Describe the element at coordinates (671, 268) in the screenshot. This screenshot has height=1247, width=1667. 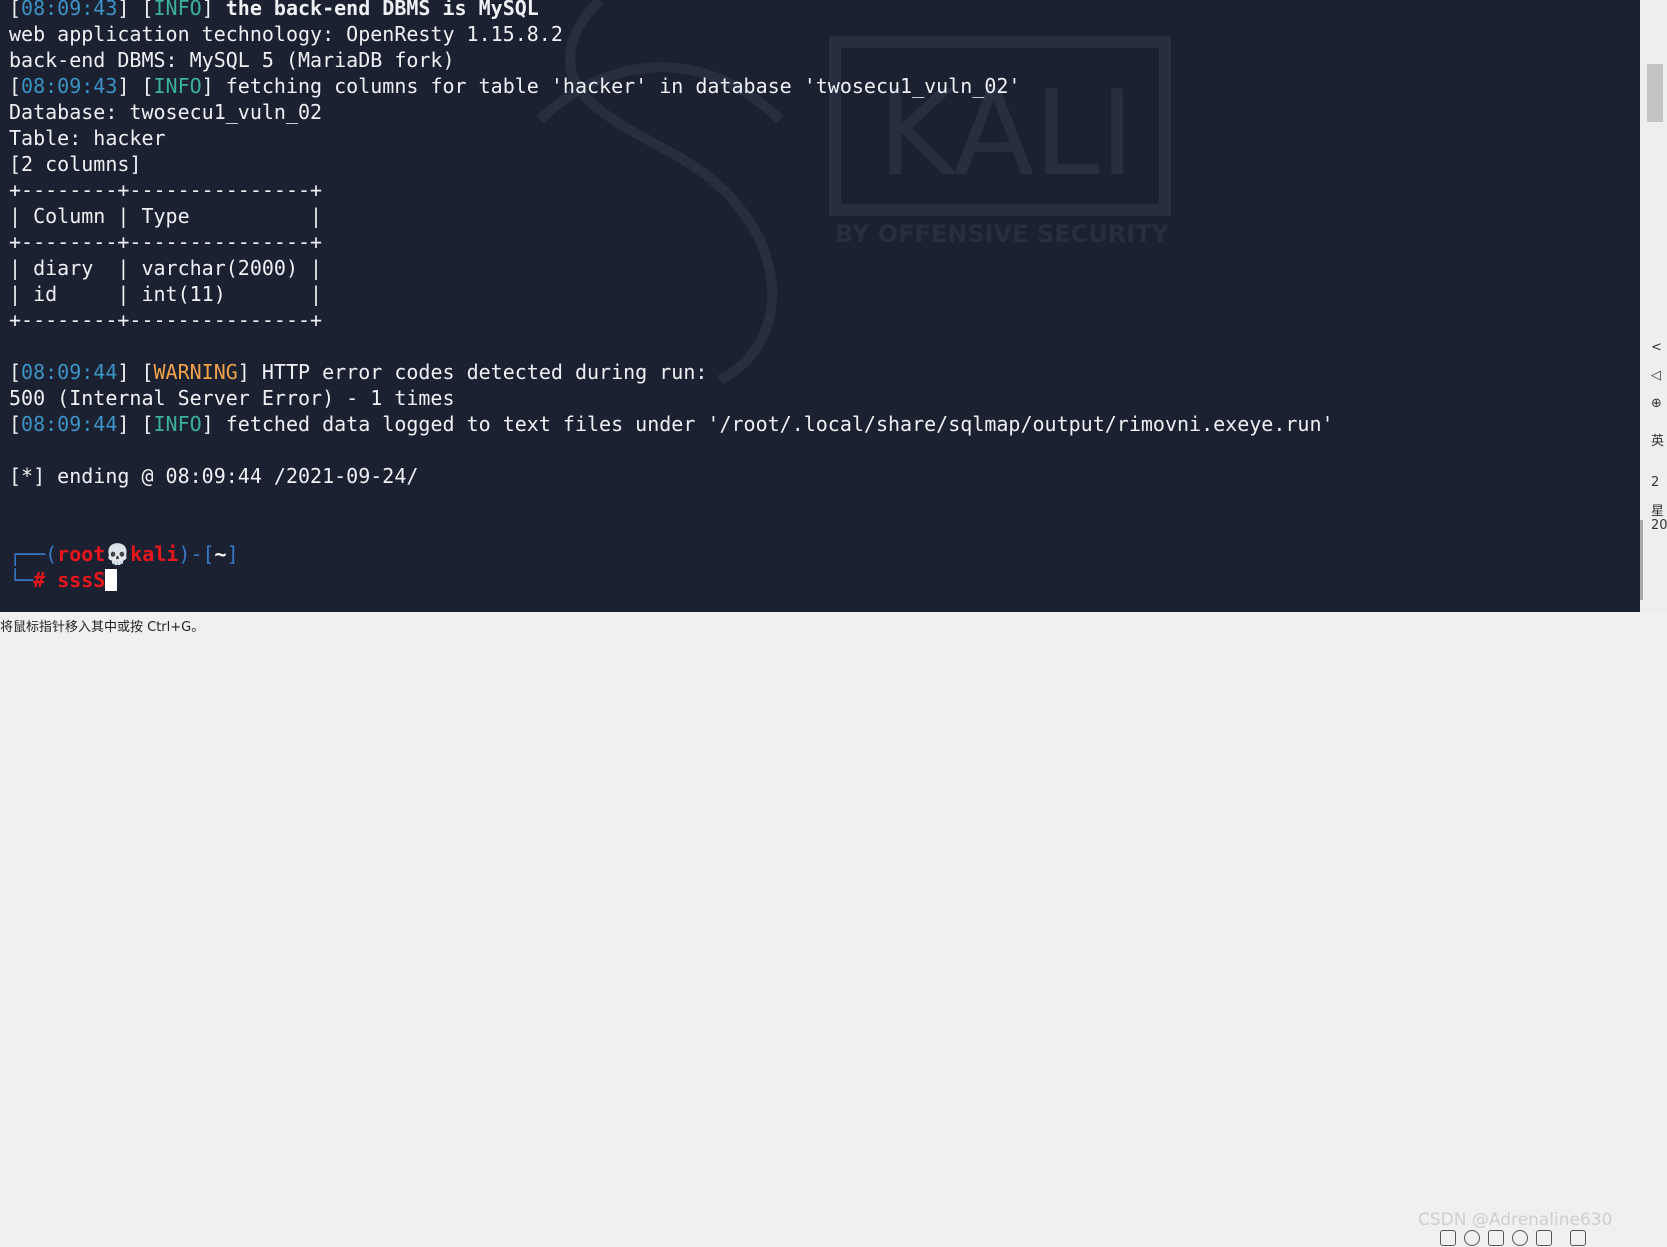
I see `terminal-line: | diary | varchar(2000) |` at that location.